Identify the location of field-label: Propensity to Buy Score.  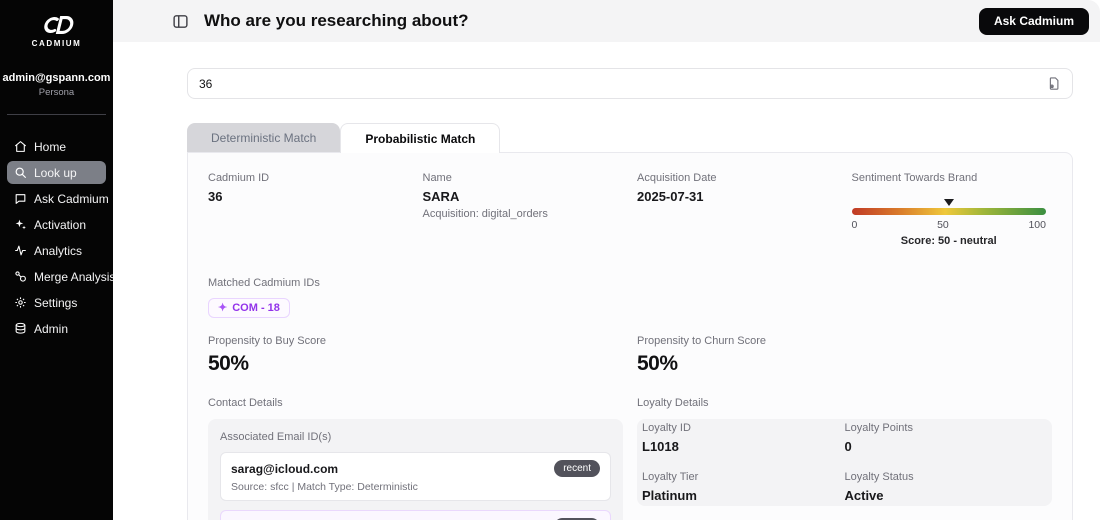
(267, 341).